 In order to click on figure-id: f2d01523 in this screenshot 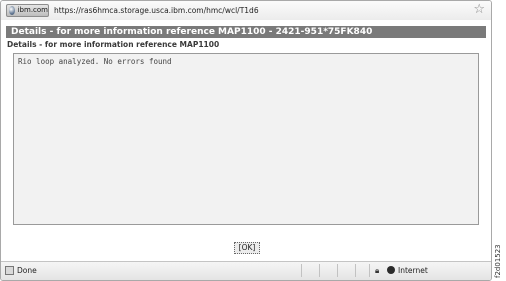, I will do `click(498, 261)`.